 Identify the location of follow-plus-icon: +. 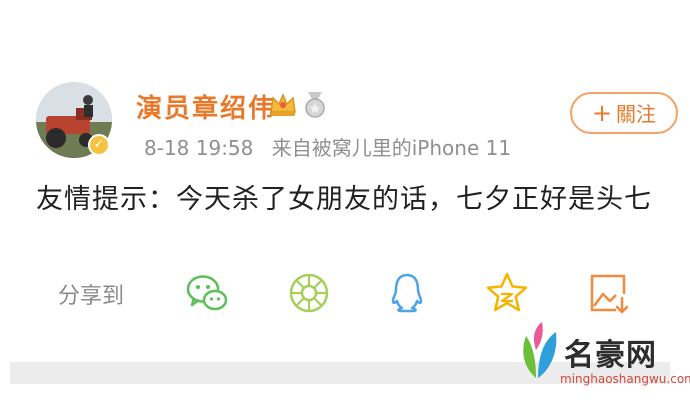
(602, 113).